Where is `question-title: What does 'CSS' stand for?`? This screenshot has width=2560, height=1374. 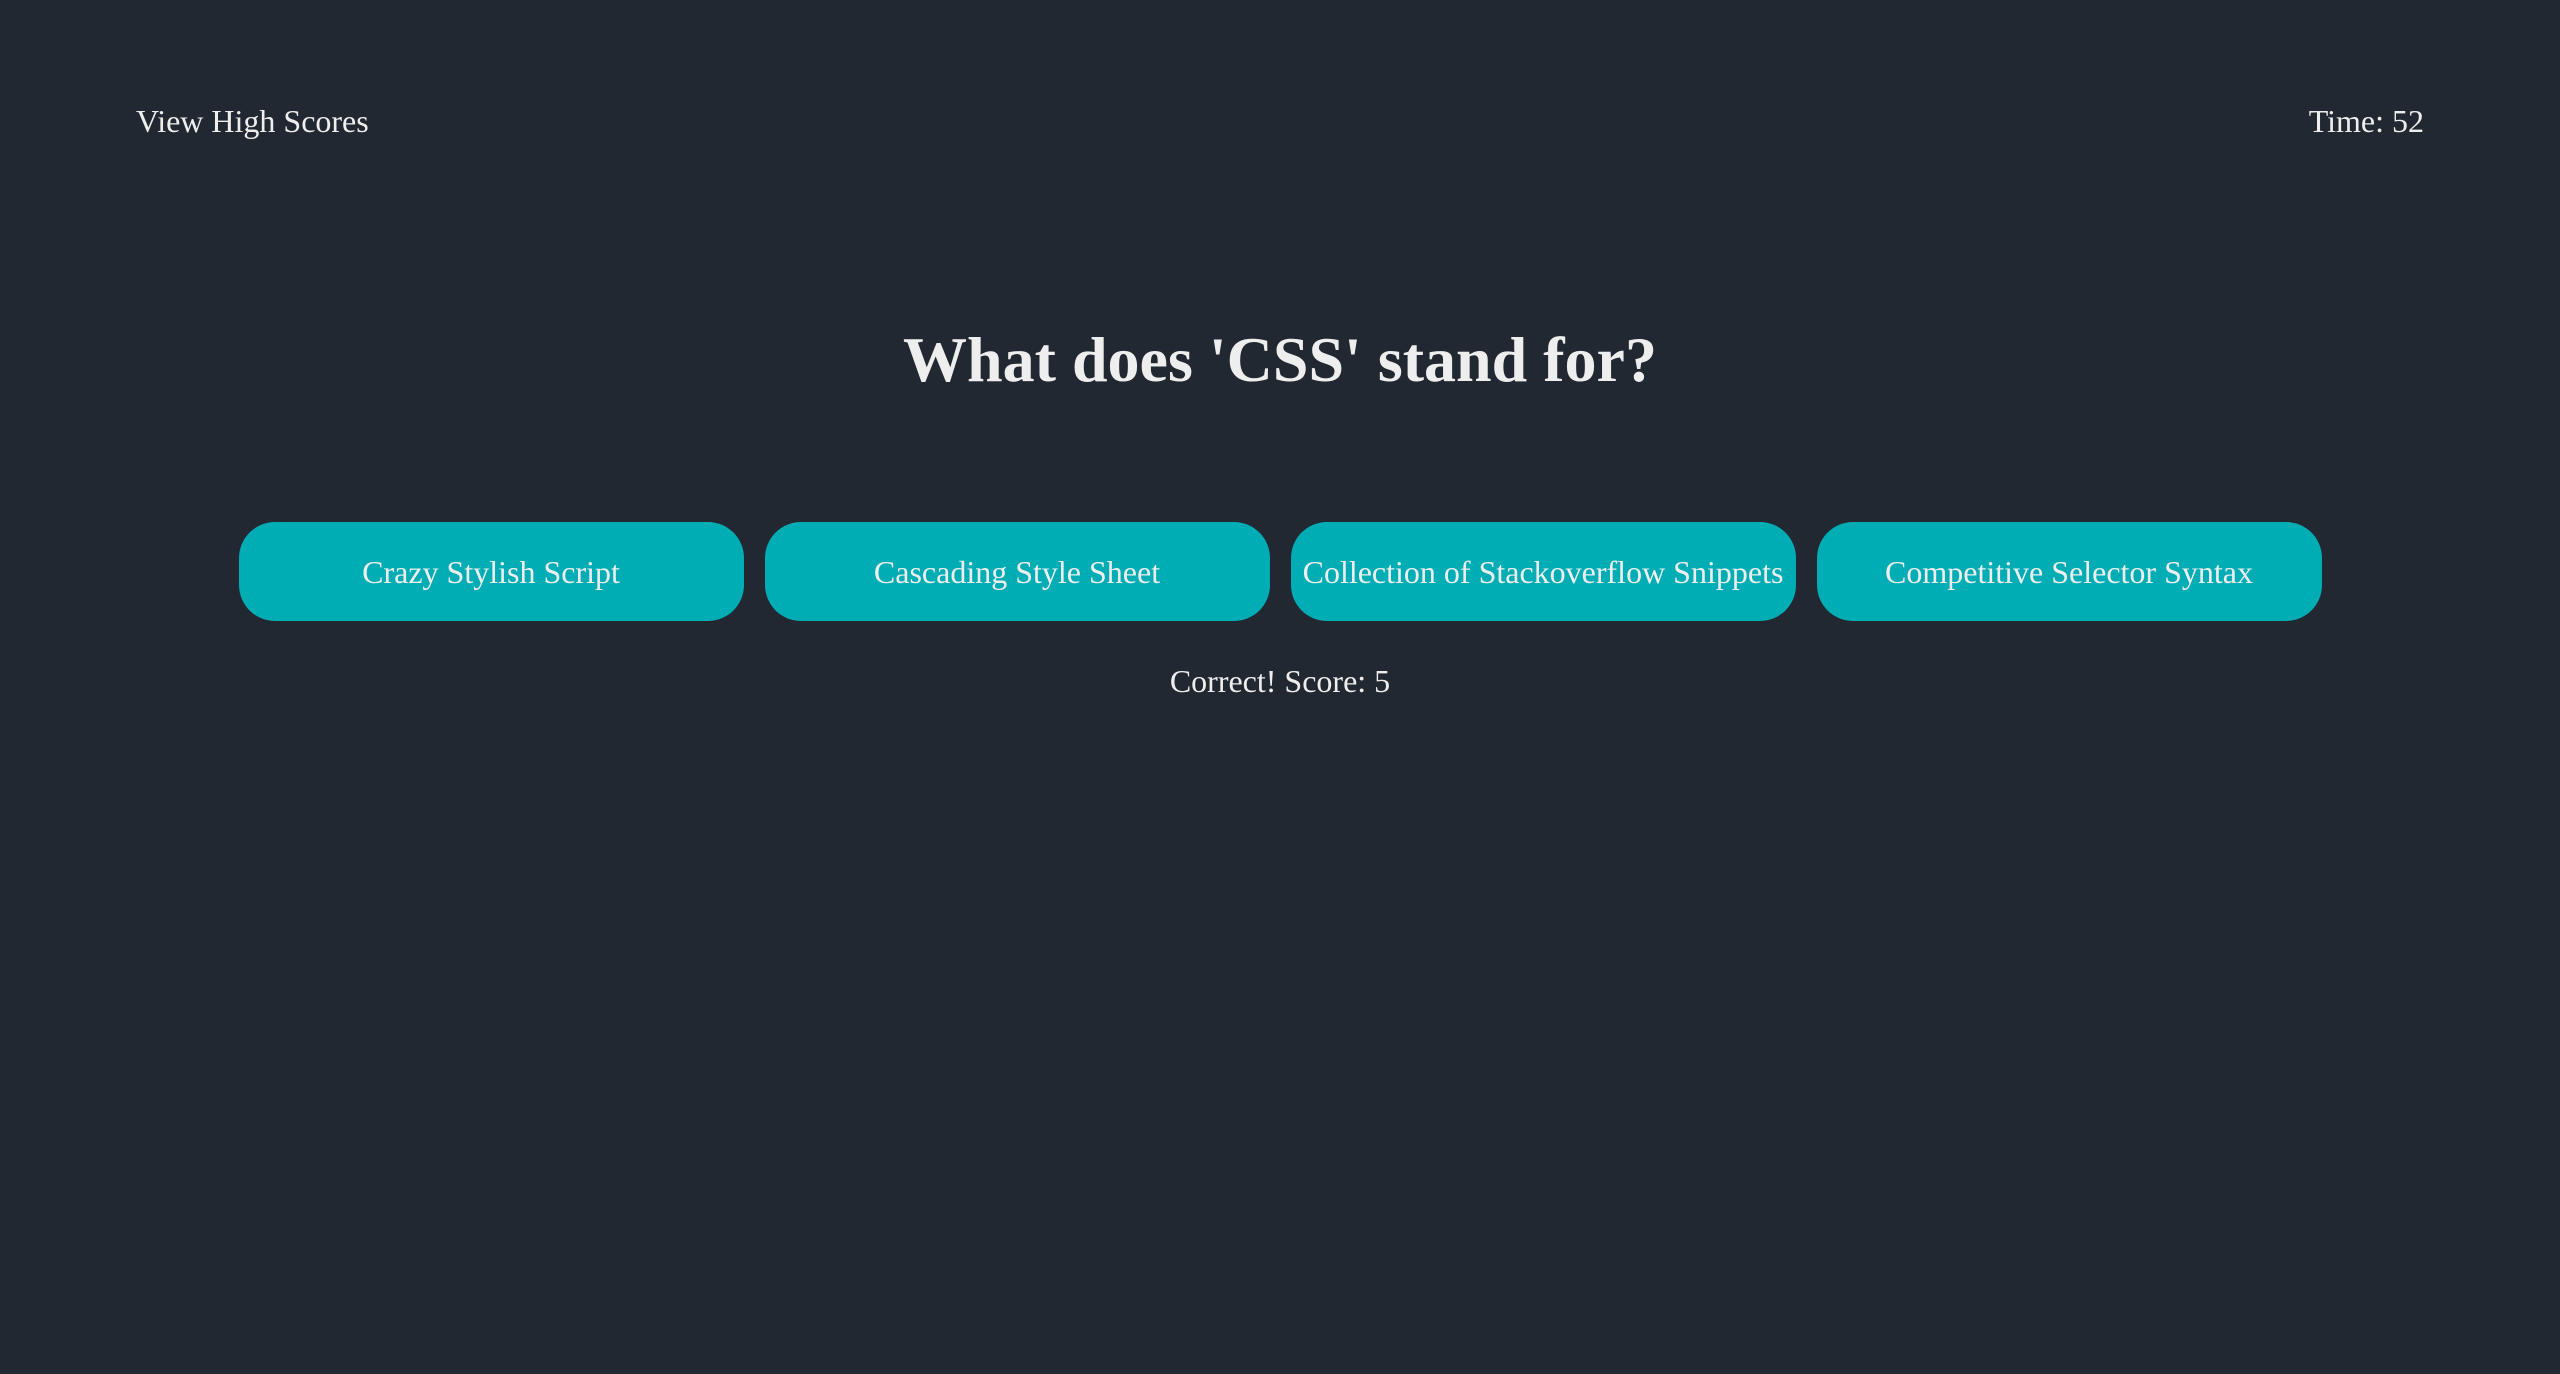 question-title: What does 'CSS' stand for? is located at coordinates (1280, 359).